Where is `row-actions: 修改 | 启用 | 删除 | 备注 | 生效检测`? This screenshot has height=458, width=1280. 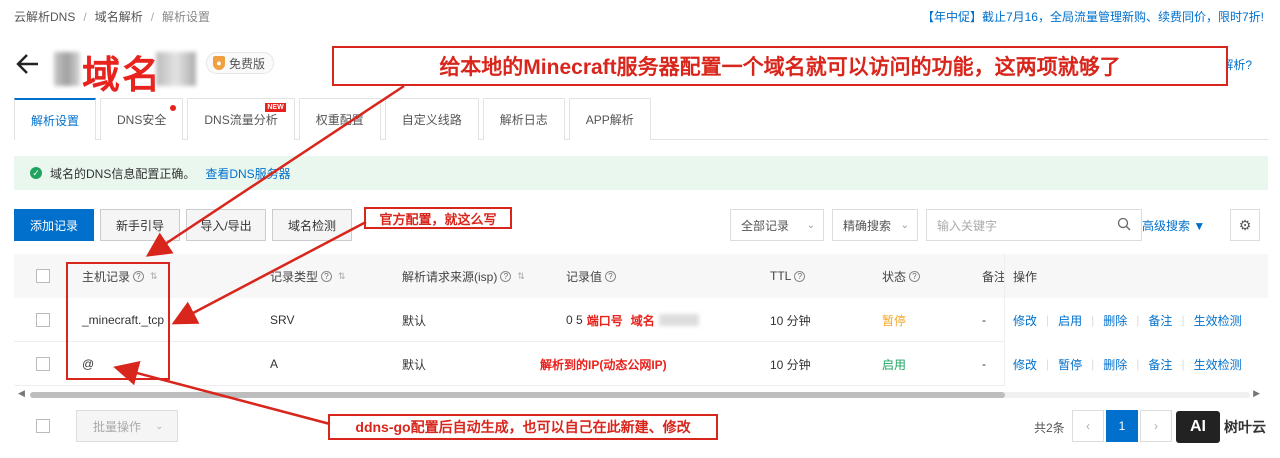
row-actions: 修改 | 启用 | 删除 | 备注 | 生效检测 is located at coordinates (1136, 320).